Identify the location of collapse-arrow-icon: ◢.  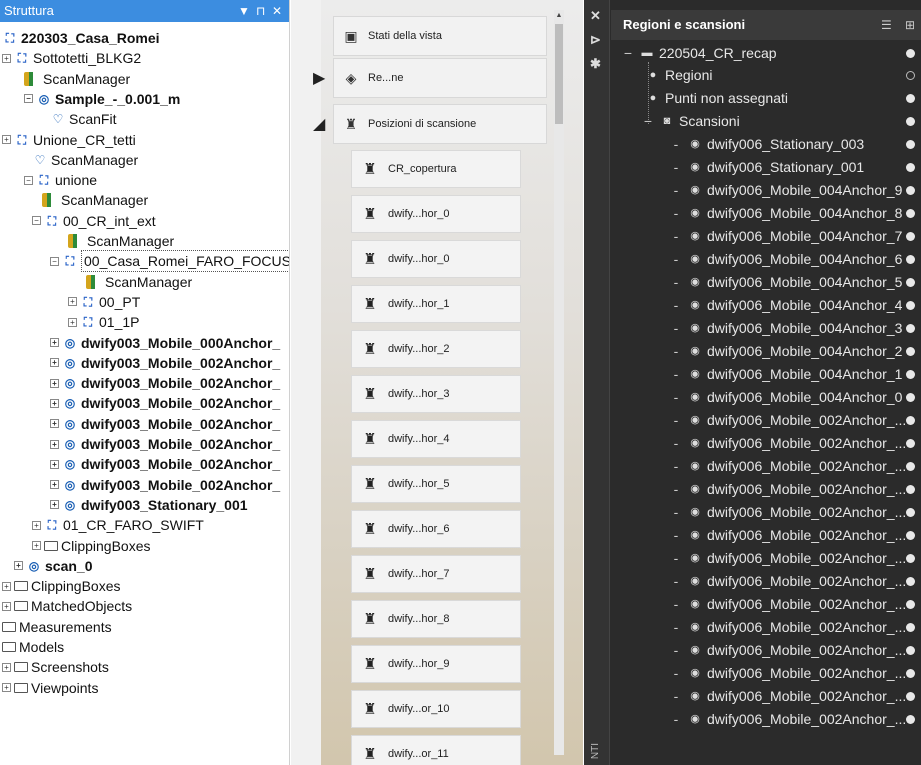
(319, 124).